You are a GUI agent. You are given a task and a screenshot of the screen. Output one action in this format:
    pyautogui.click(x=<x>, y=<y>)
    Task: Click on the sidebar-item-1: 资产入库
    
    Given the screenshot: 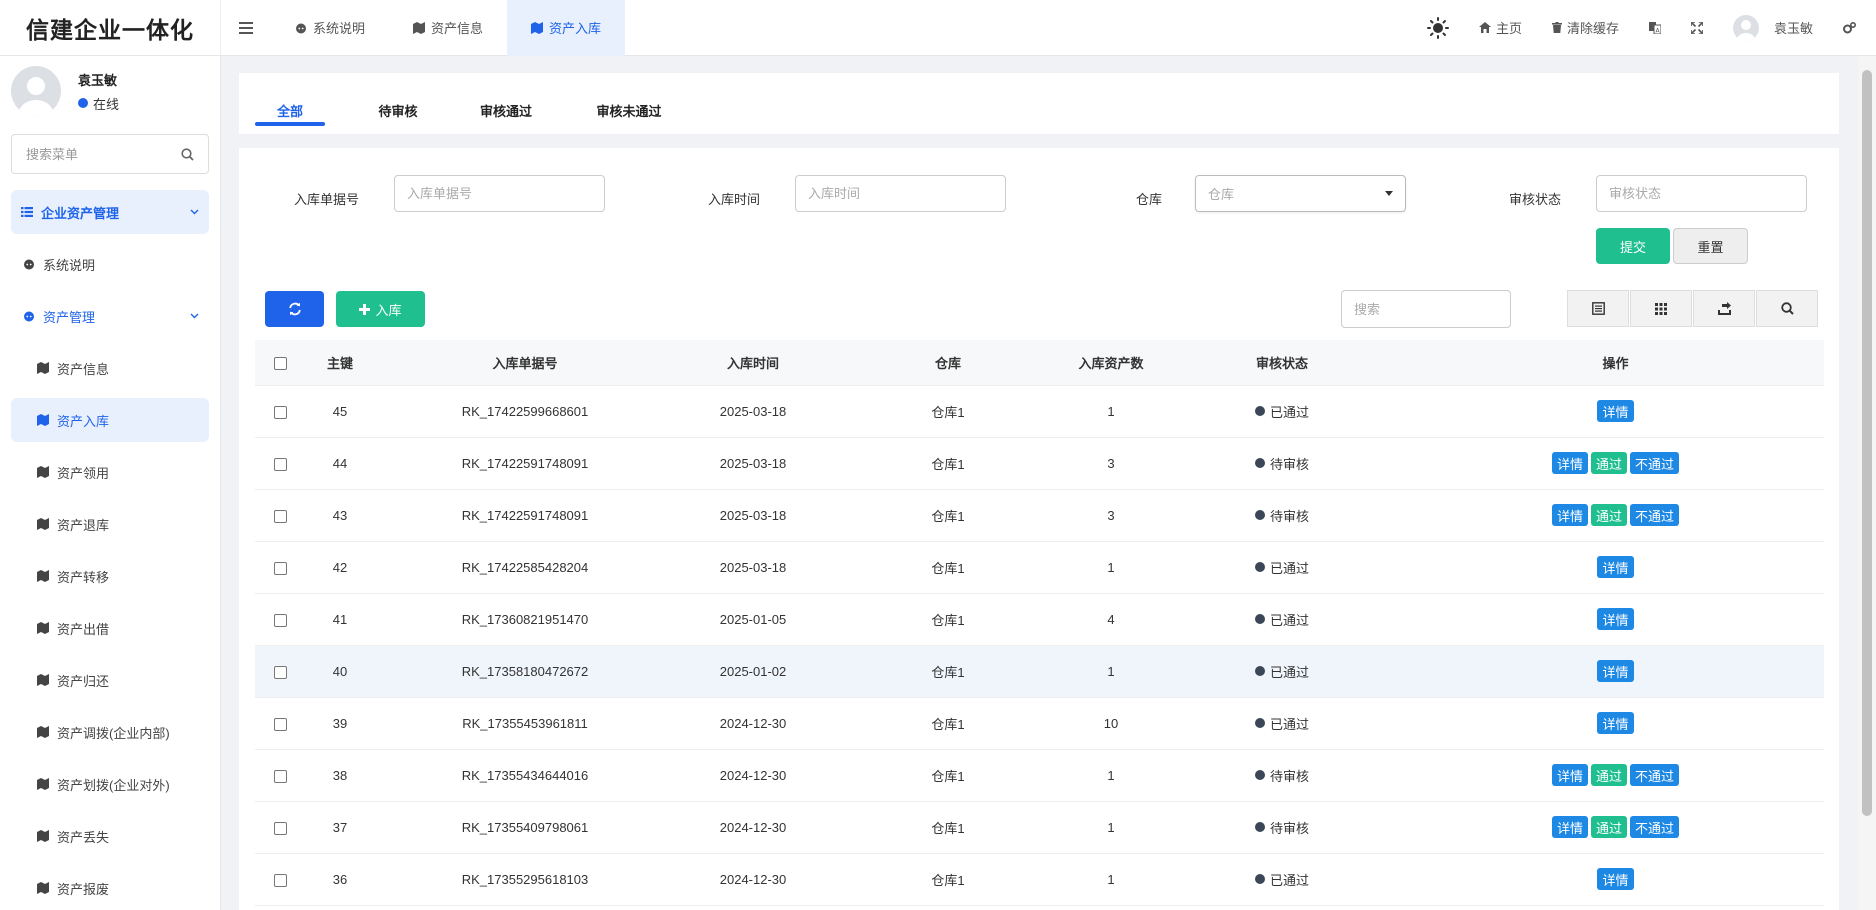 What is the action you would take?
    pyautogui.click(x=110, y=420)
    